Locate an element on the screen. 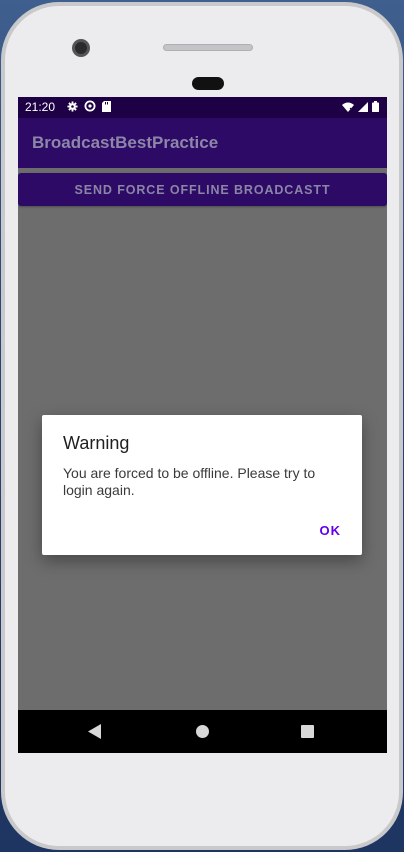 This screenshot has width=404, height=852. app-bar: BroadcastBestPractice is located at coordinates (202, 143).